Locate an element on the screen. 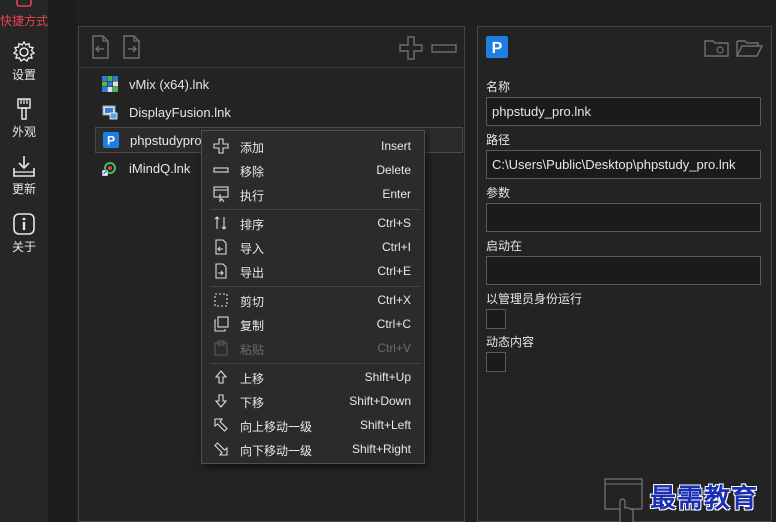 The width and height of the screenshot is (776, 522). cut-icon is located at coordinates (221, 300).